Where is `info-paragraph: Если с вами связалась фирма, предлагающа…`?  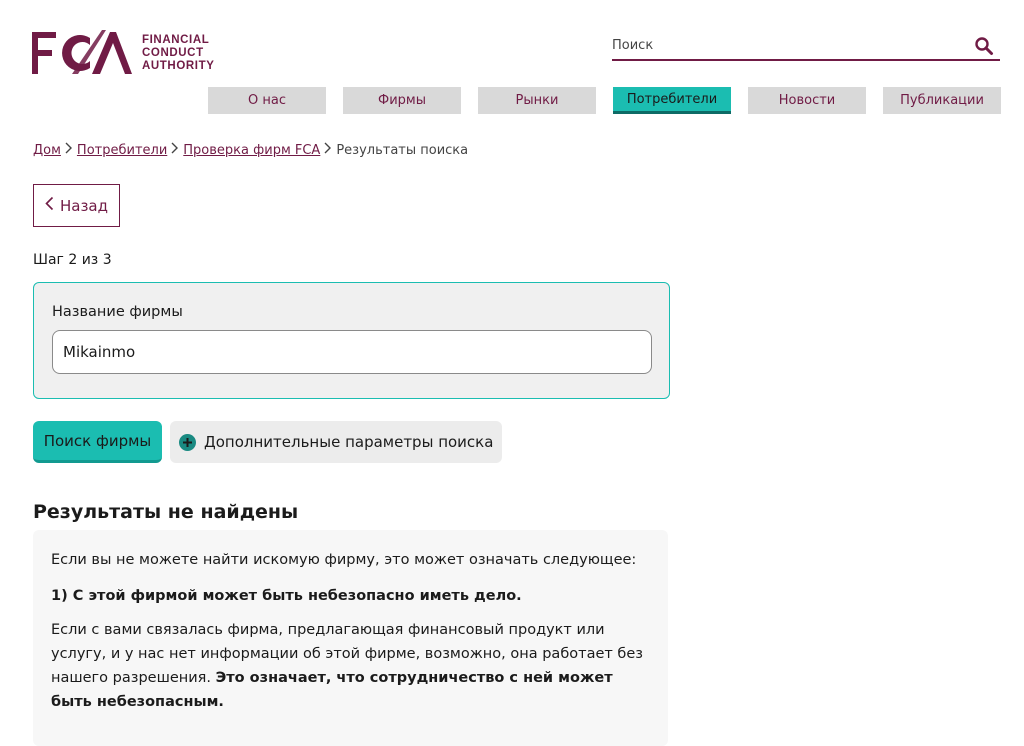 info-paragraph: Если с вами связалась фирма, предлагающа… is located at coordinates (350, 666).